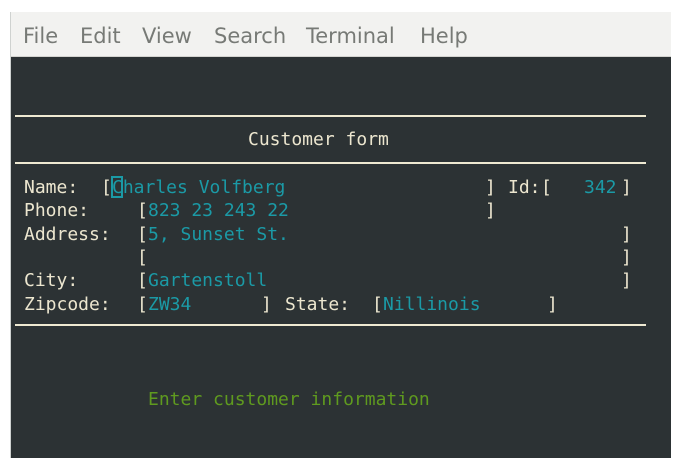 This screenshot has width=677, height=458. What do you see at coordinates (432, 304) in the screenshot?
I see `state-field: Nillinois` at bounding box center [432, 304].